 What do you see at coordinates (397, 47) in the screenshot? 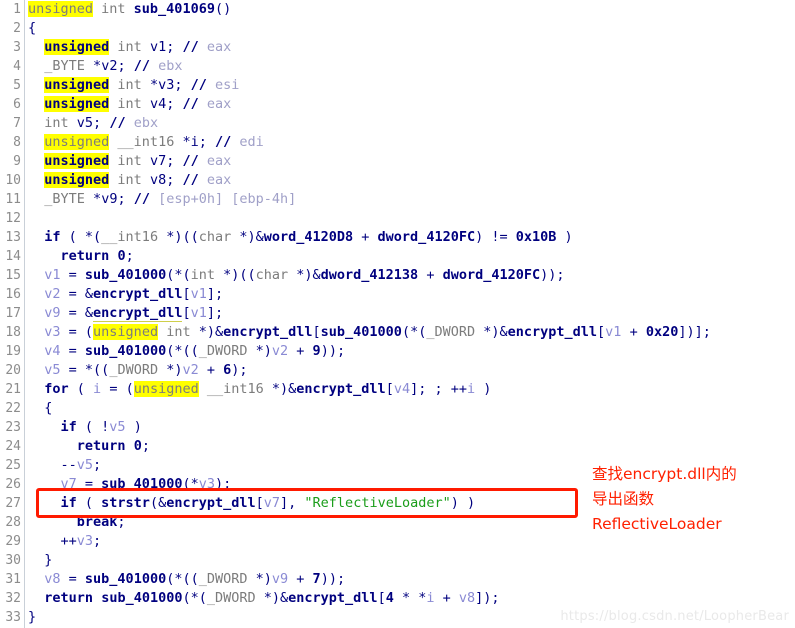
I see `code-line: 3 unsigned int v1; // eax` at bounding box center [397, 47].